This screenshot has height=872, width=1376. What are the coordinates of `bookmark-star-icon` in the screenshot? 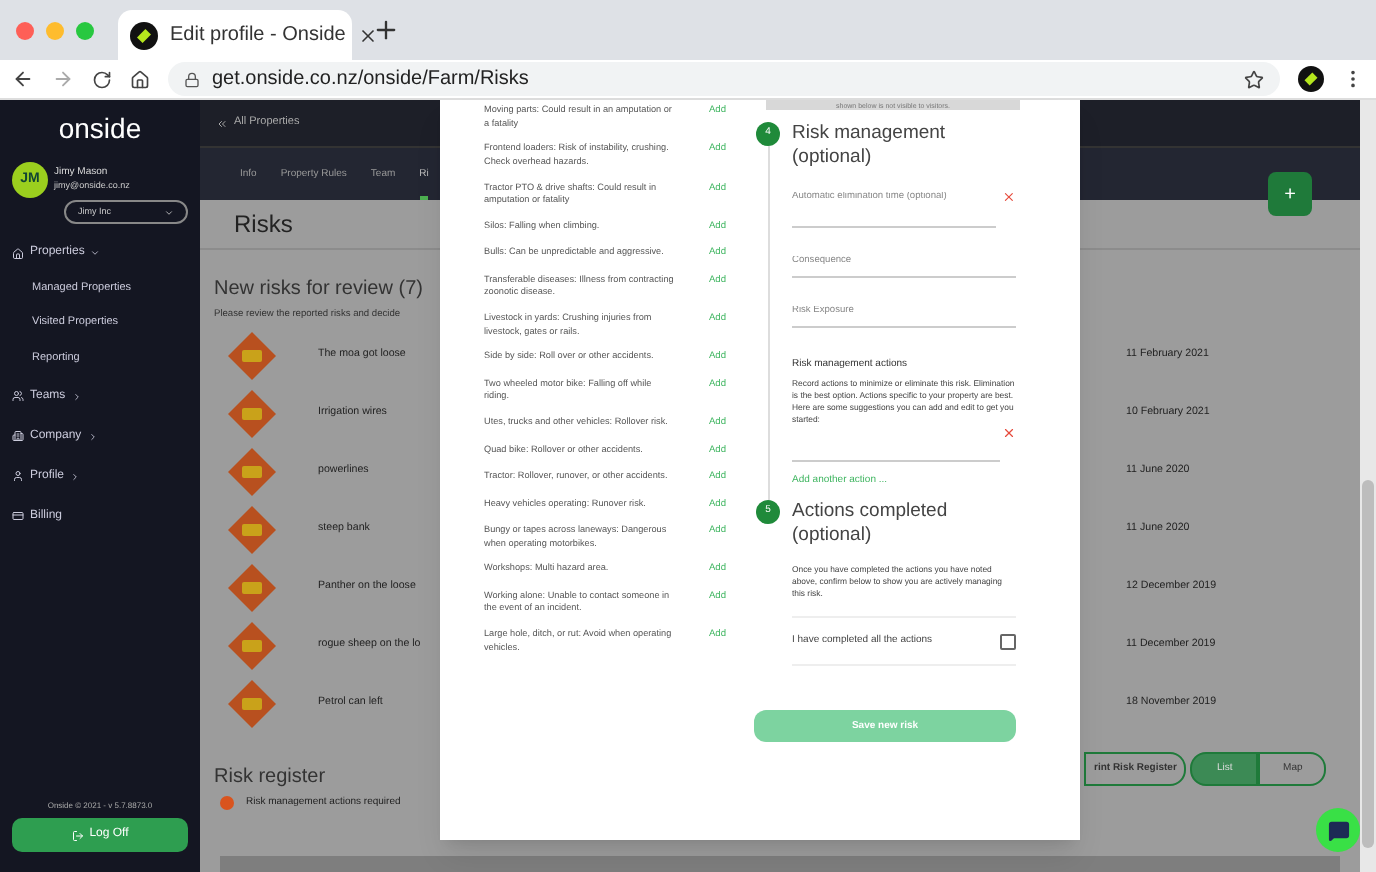 It's located at (1254, 79).